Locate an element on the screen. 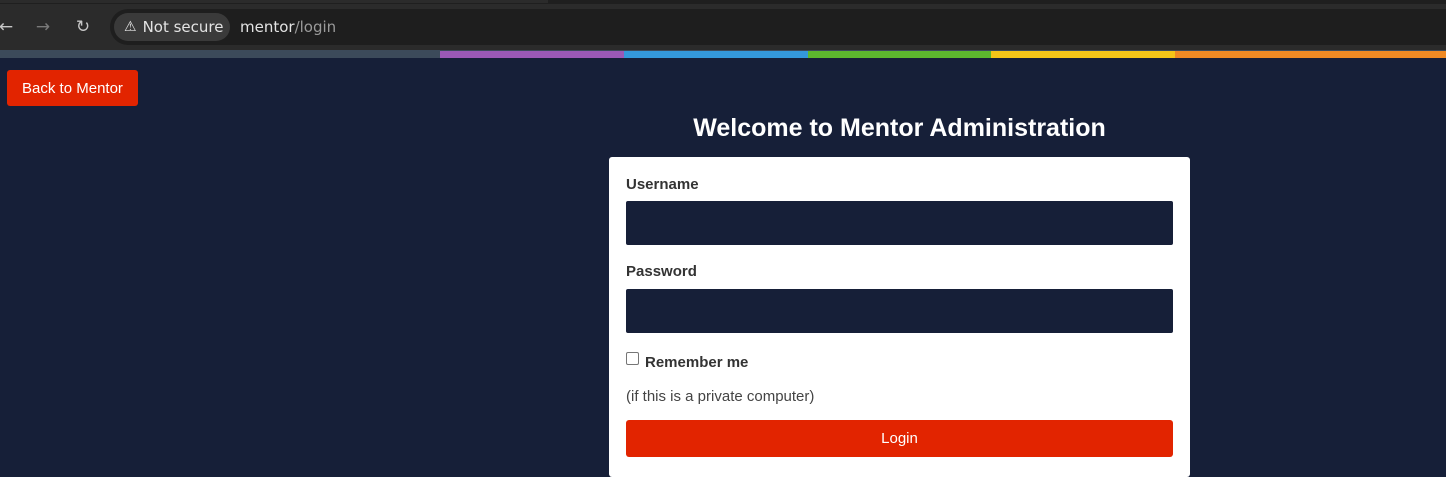  url-text: mentor/login is located at coordinates (288, 27).